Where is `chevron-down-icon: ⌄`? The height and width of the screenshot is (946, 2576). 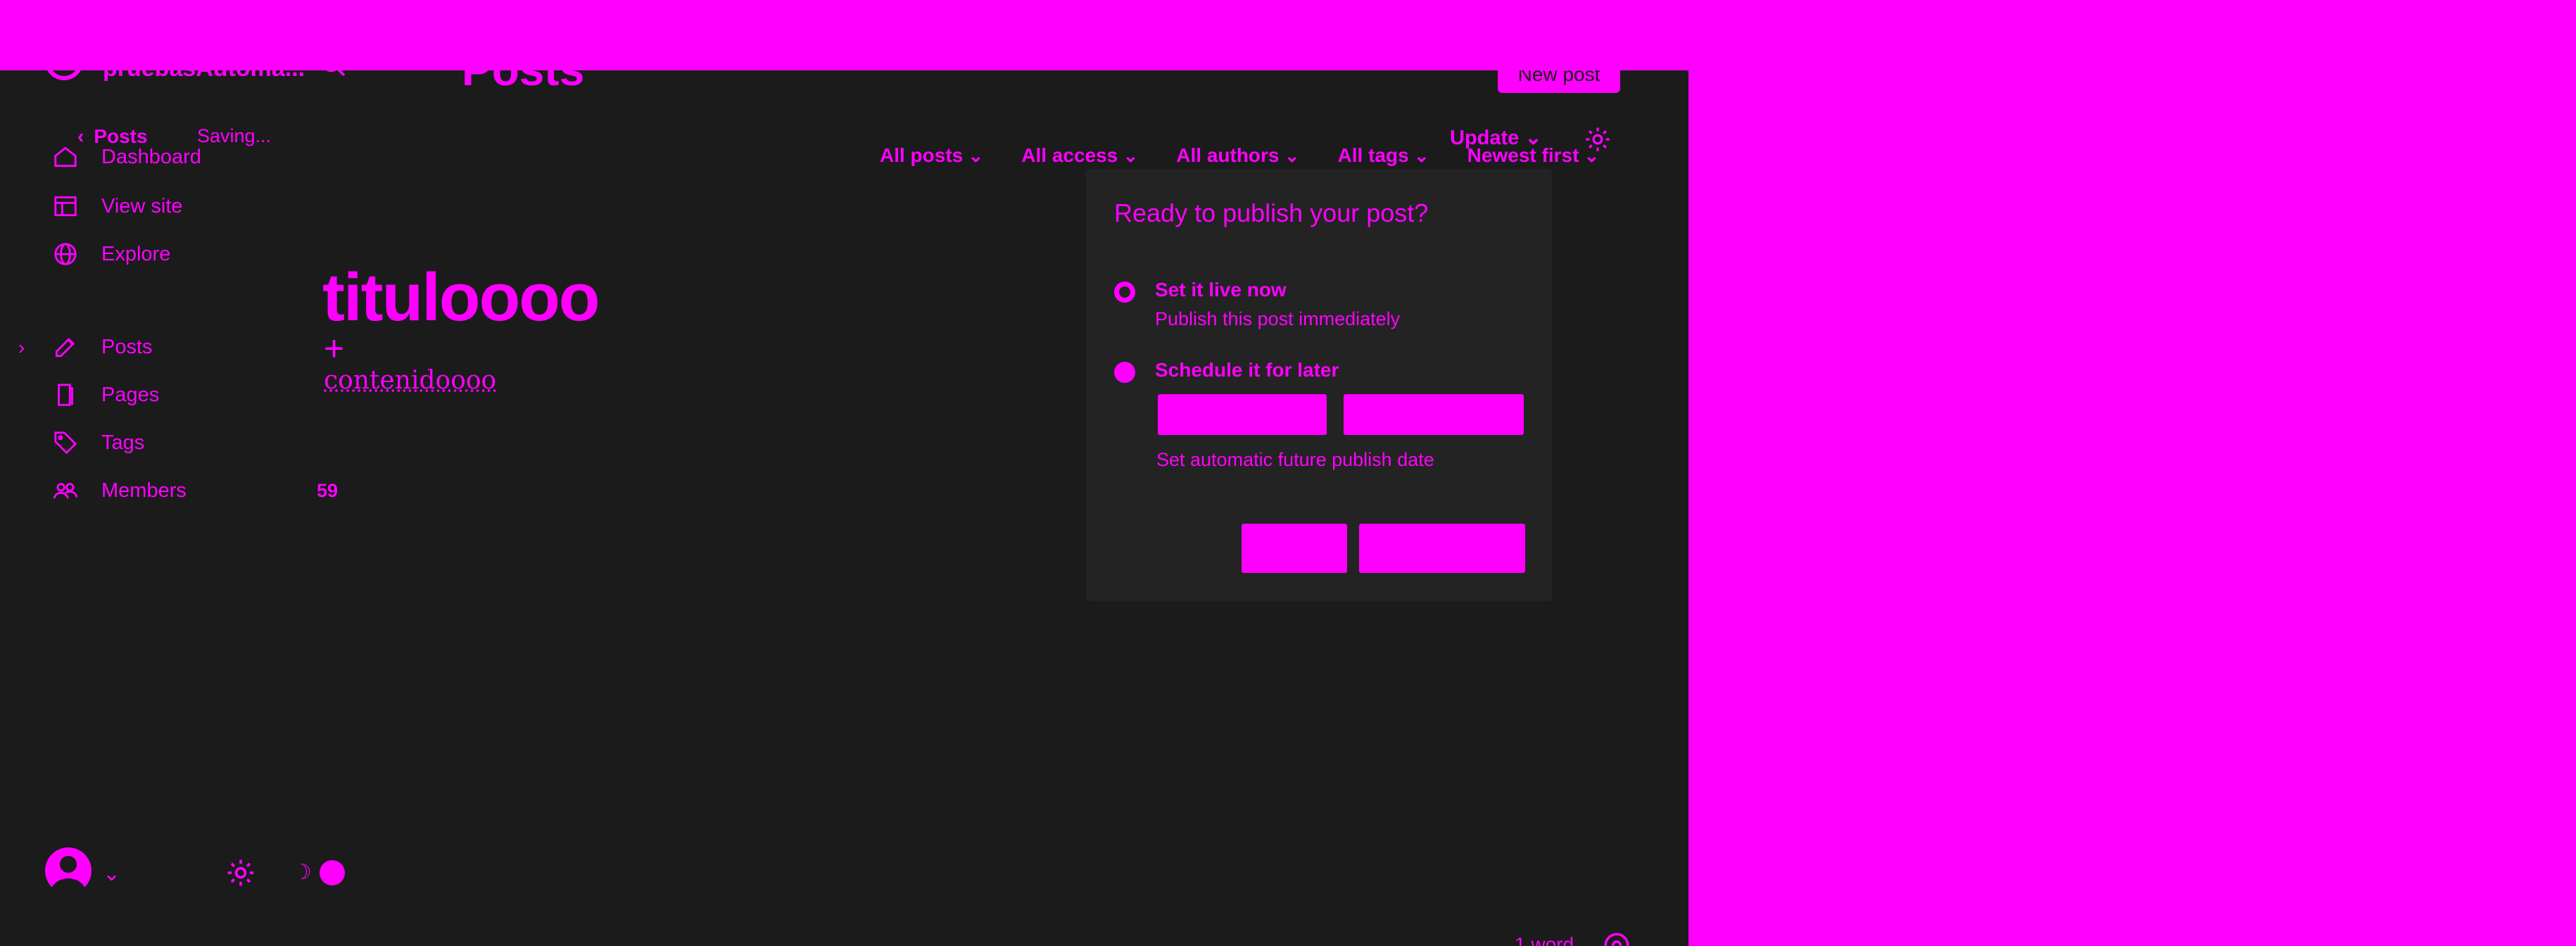 chevron-down-icon: ⌄ is located at coordinates (111, 874).